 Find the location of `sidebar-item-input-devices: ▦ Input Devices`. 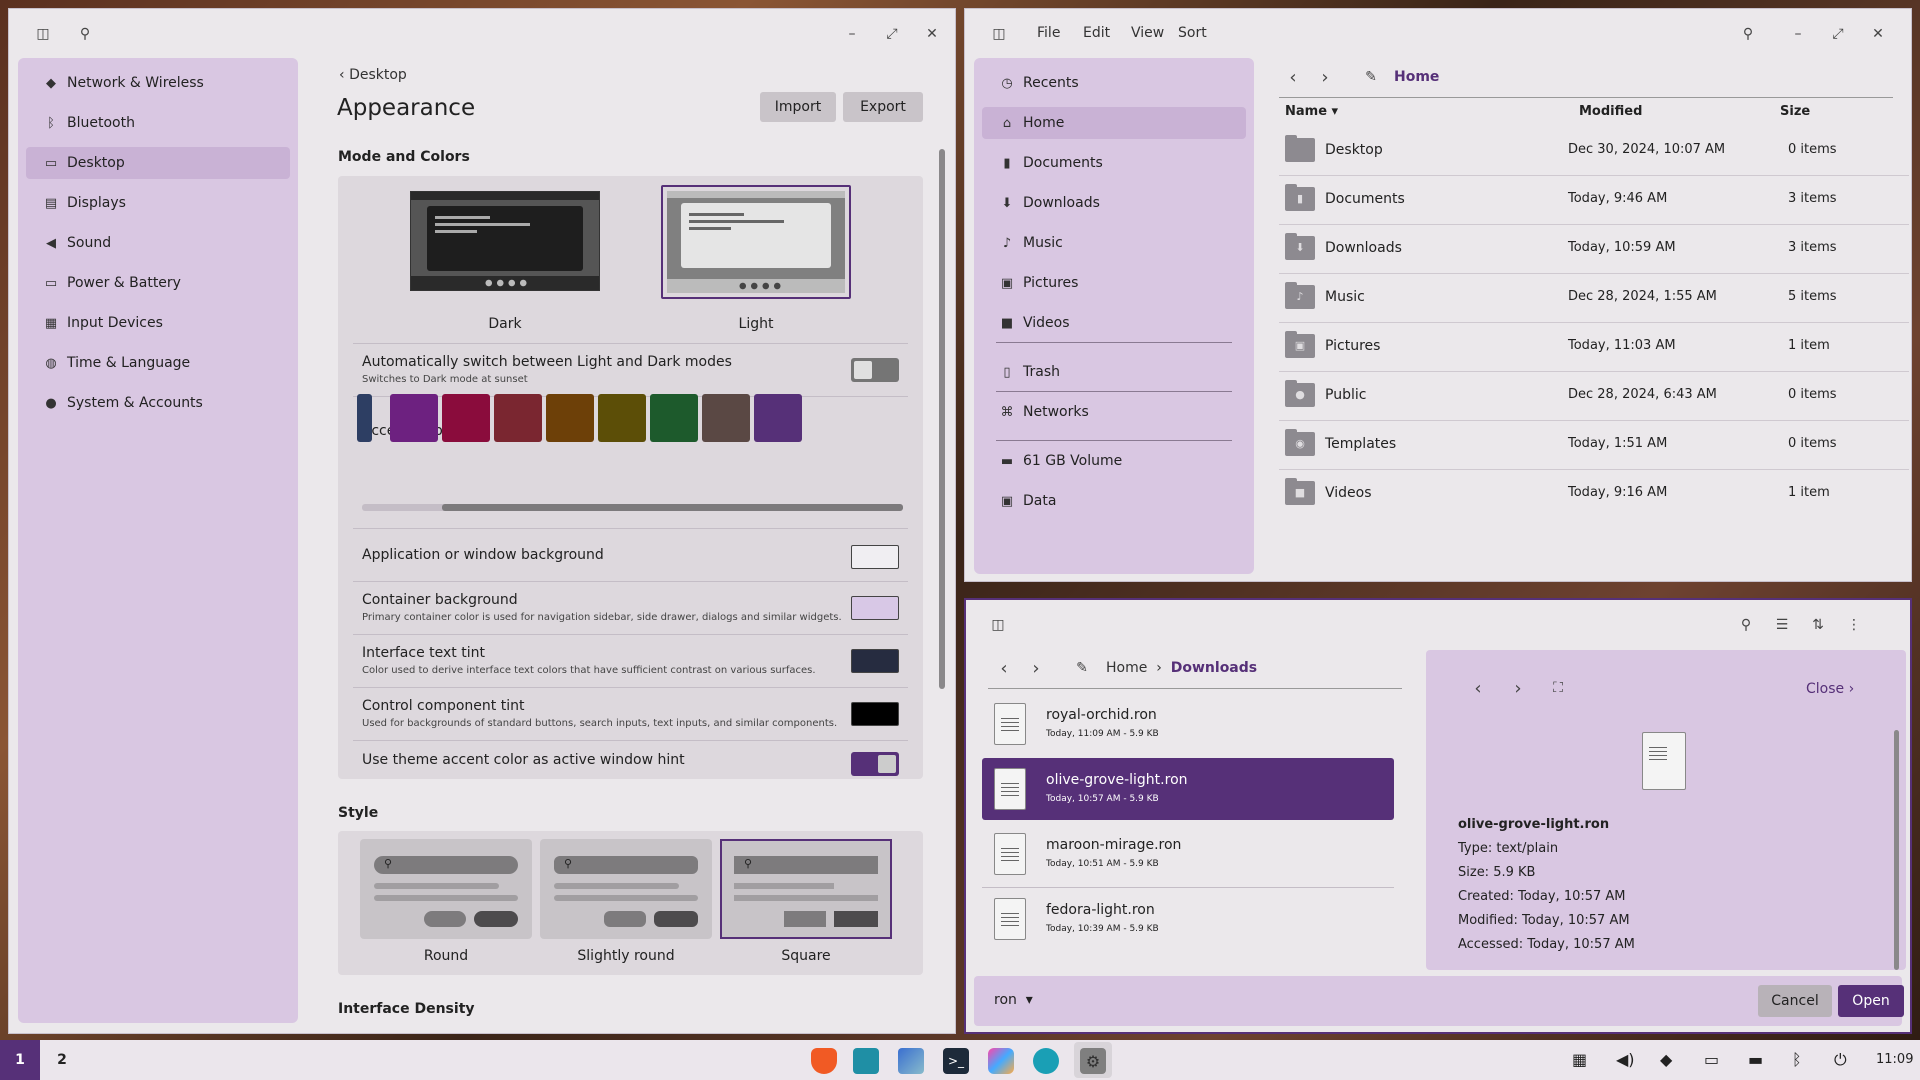

sidebar-item-input-devices: ▦ Input Devices is located at coordinates (158, 323).